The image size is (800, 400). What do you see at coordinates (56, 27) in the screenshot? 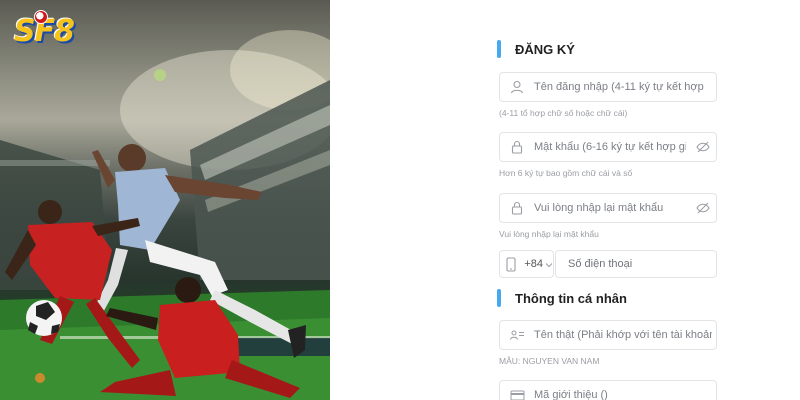
I see `brand-logo: SF8` at bounding box center [56, 27].